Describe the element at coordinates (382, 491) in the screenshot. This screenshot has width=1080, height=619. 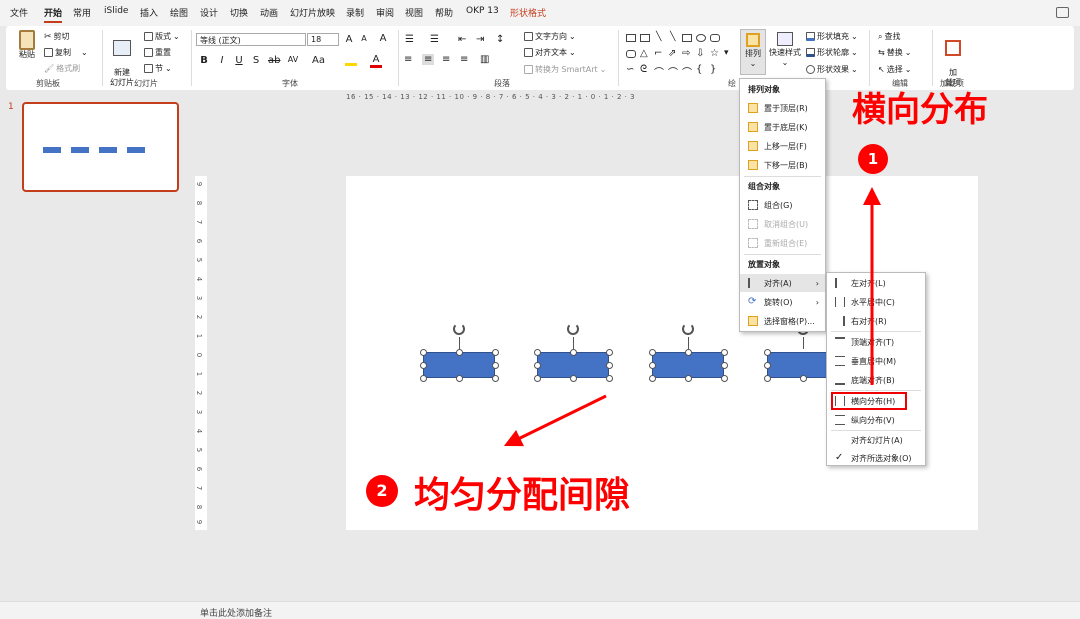
I see `step2-badge: 2` at that location.